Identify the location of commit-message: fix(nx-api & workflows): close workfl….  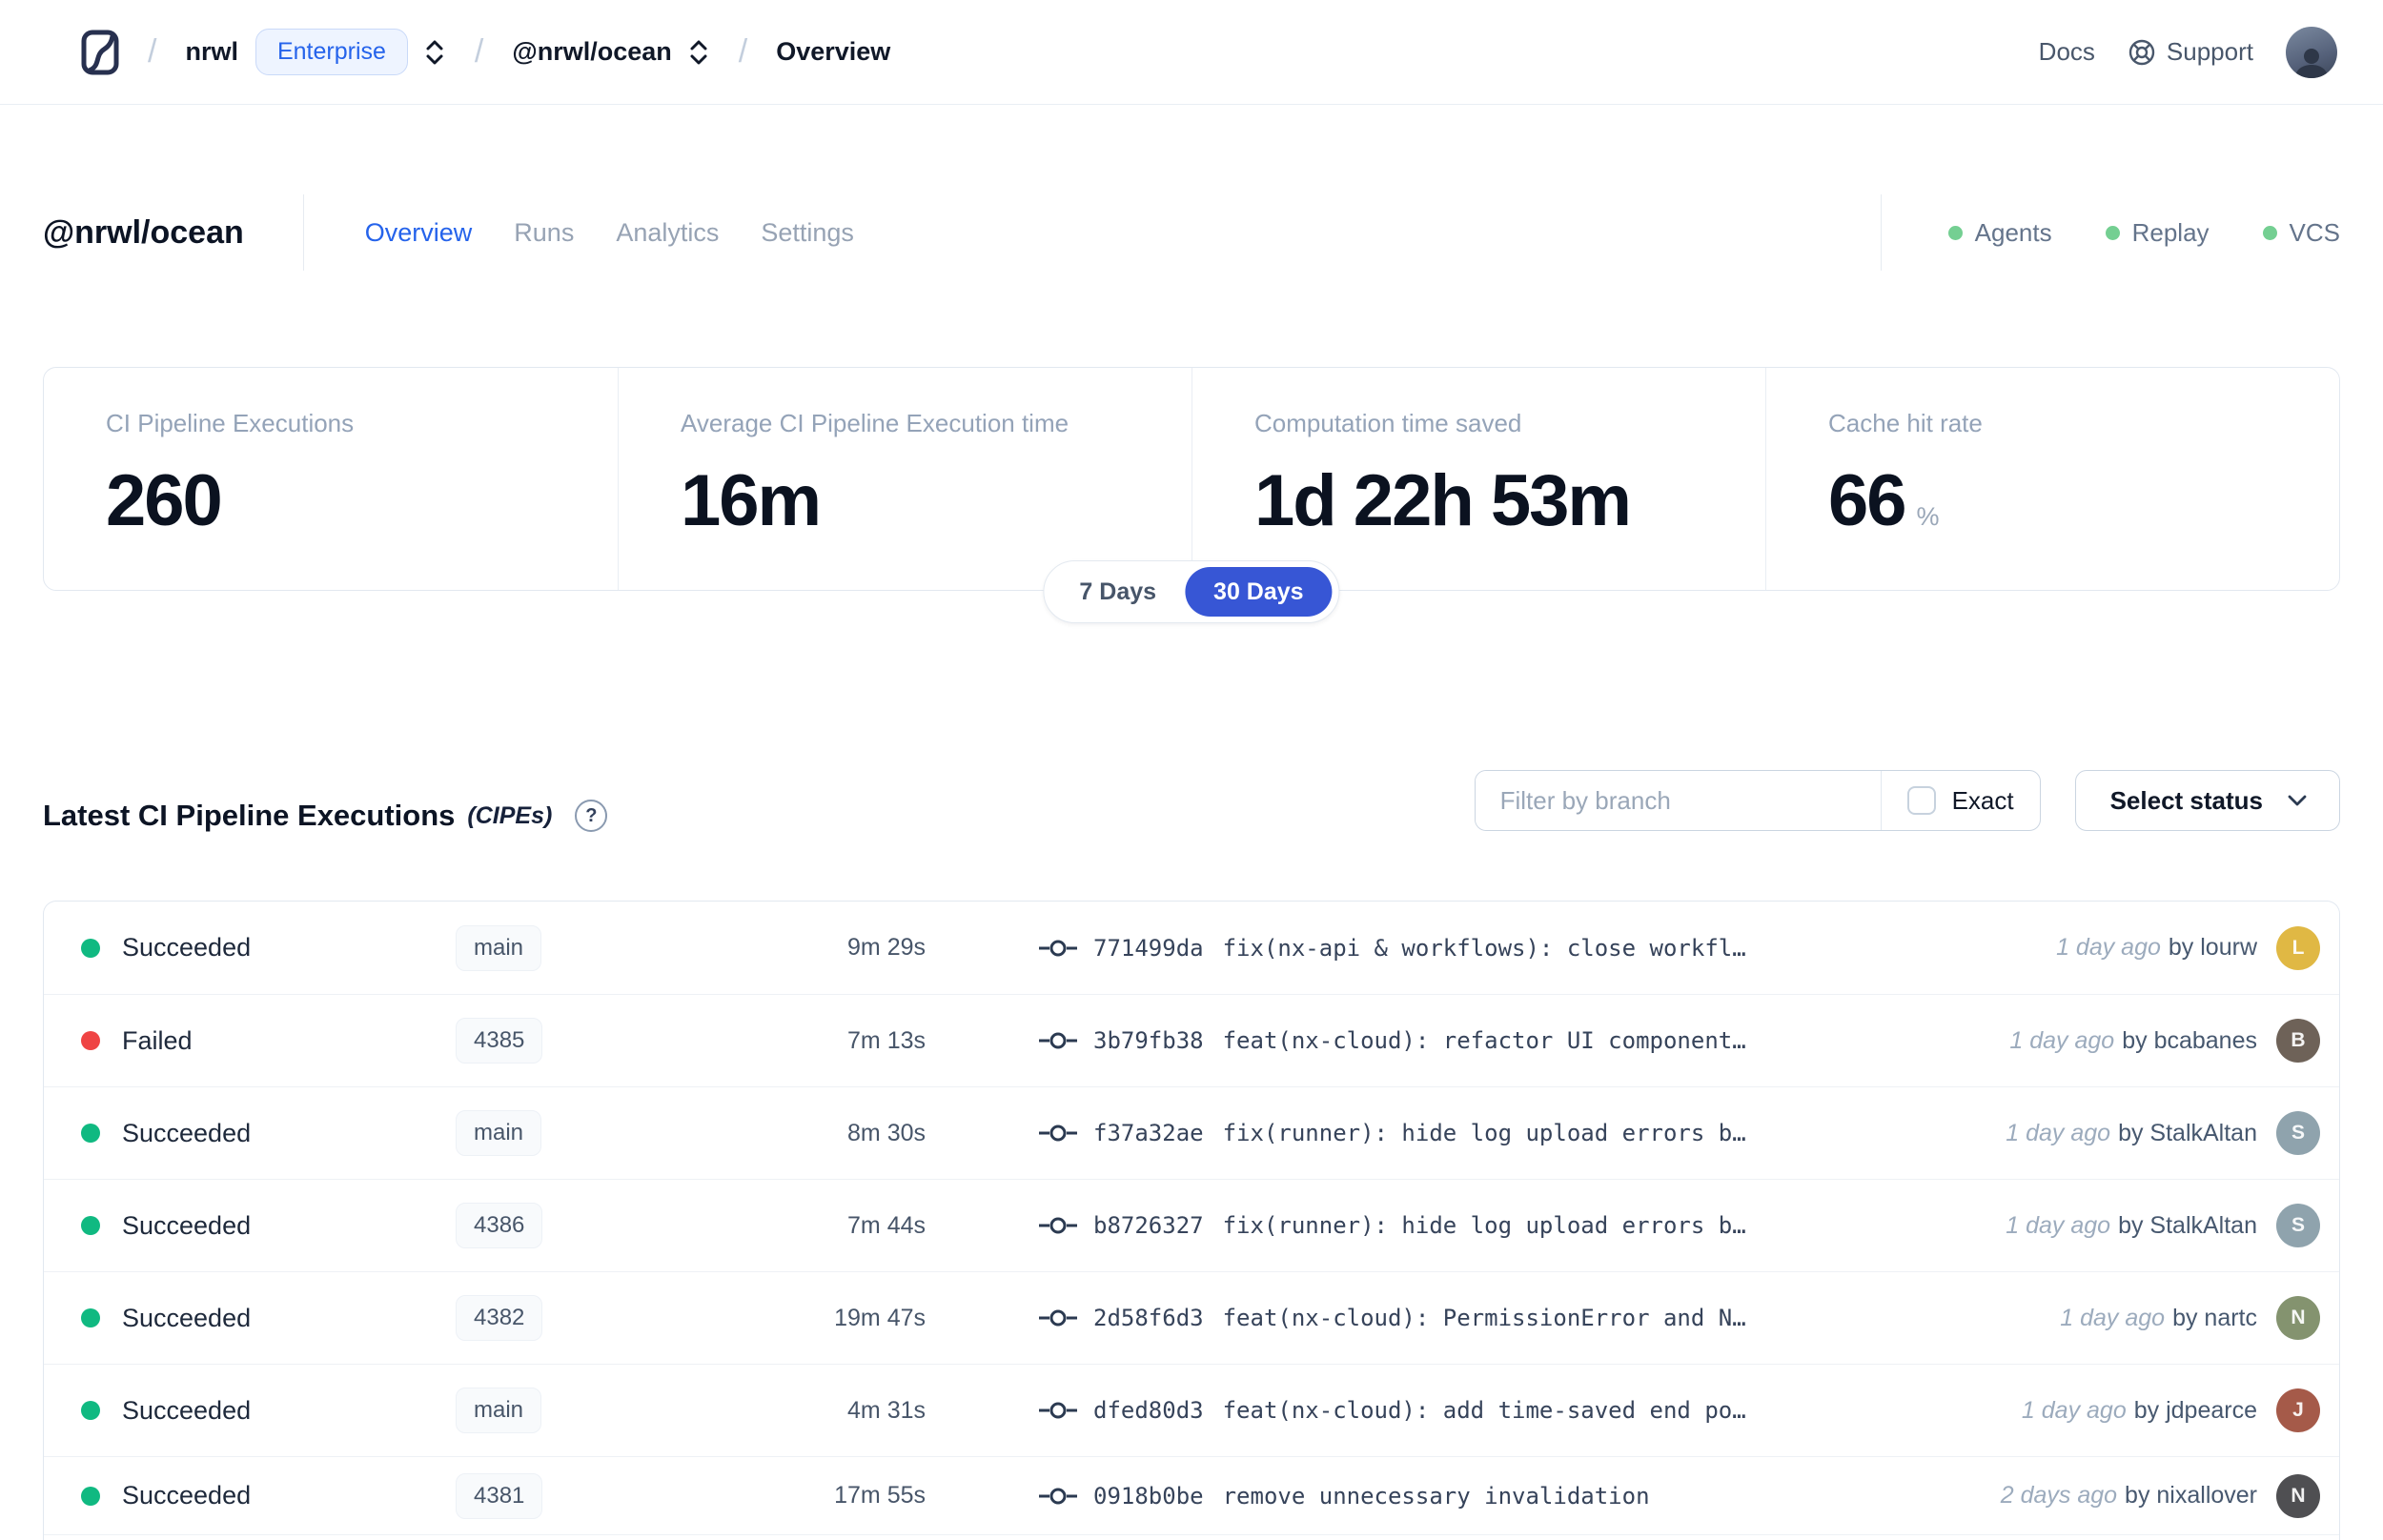
(1484, 948).